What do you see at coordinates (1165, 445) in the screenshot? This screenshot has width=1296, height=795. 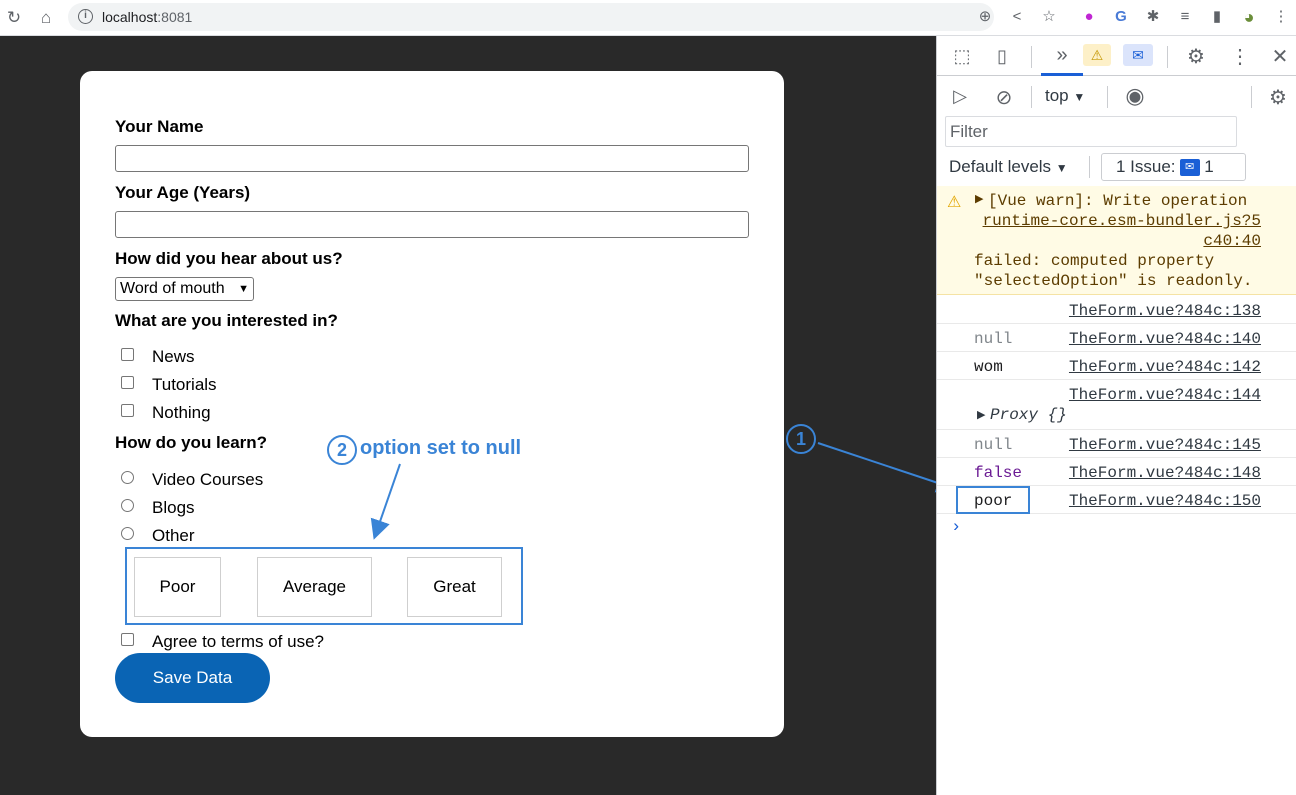 I see `log-source-link: TheForm.vue?484c:145` at bounding box center [1165, 445].